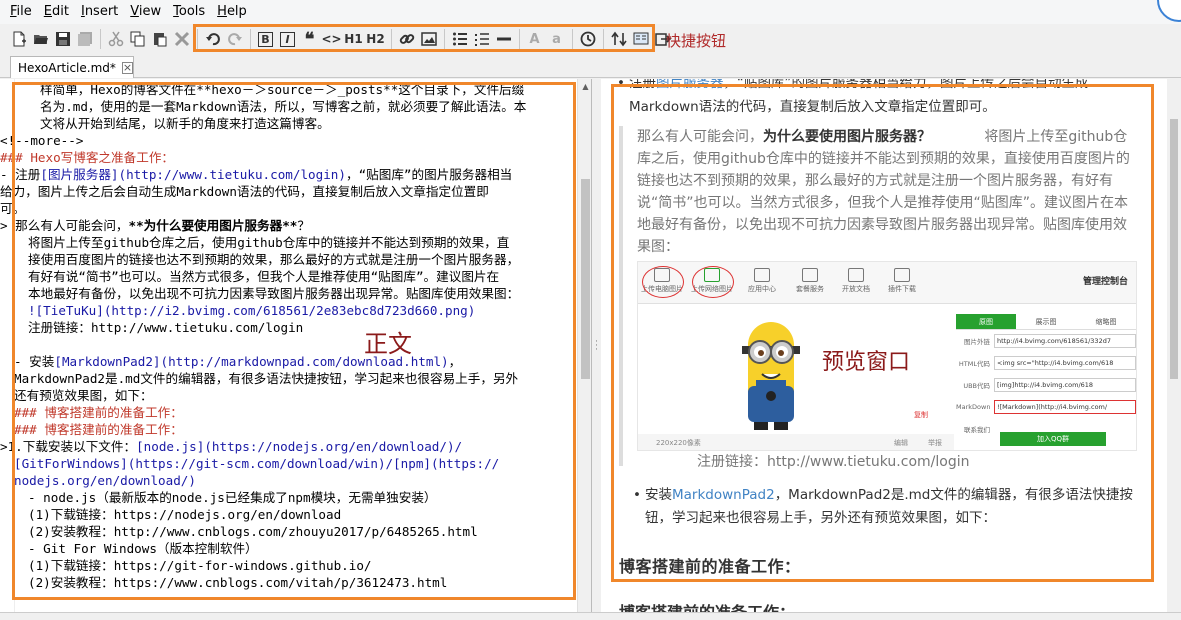 This screenshot has width=1181, height=620. Describe the element at coordinates (585, 279) in the screenshot. I see `editor-scroll-thumb` at that location.